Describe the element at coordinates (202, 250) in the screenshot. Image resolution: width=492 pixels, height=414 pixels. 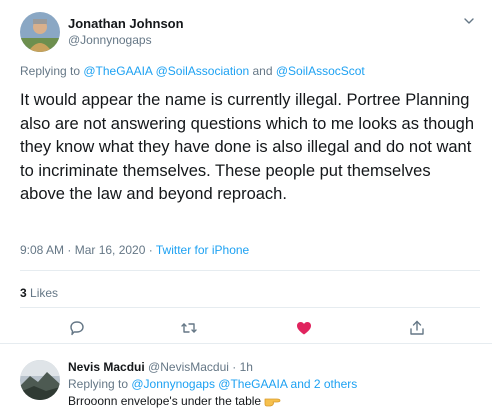
I see `source-link: Twitter for iPhone` at that location.